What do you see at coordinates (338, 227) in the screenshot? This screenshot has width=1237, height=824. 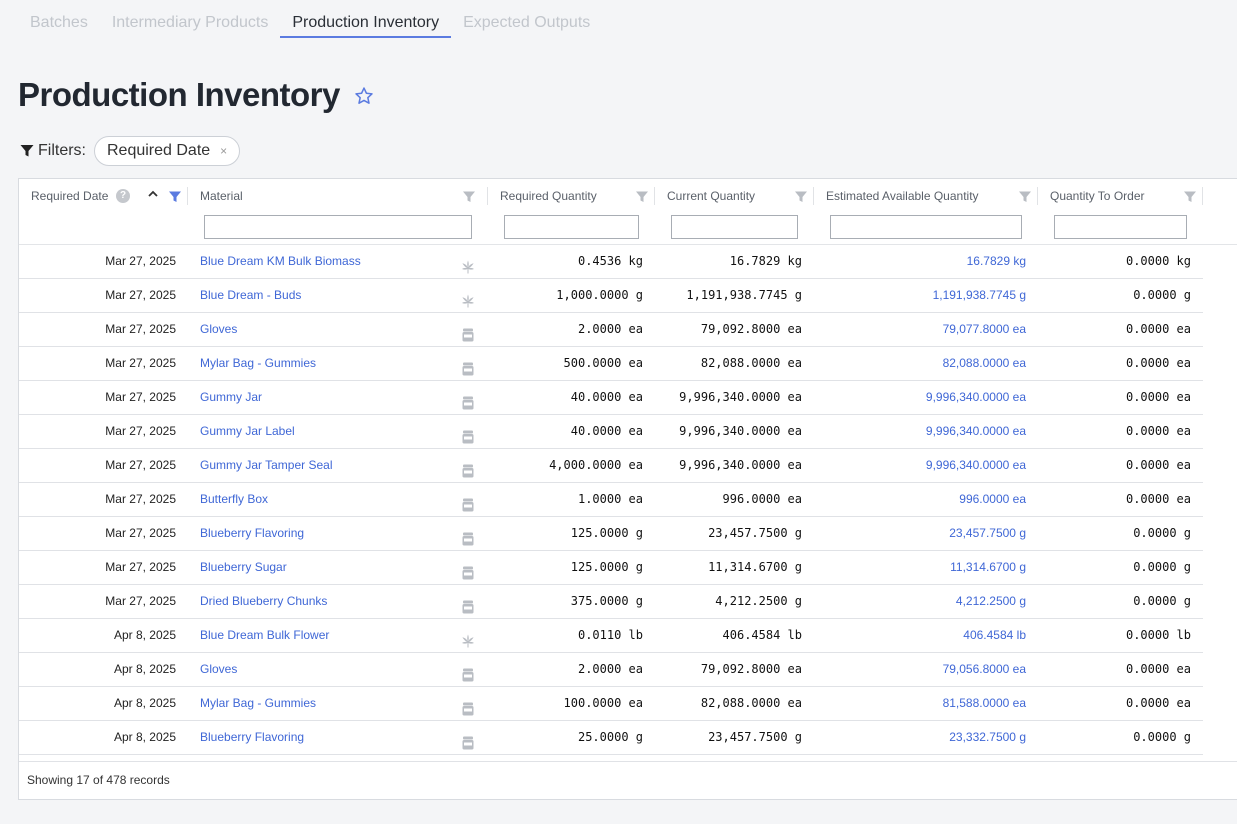 I see `material-filter-input` at bounding box center [338, 227].